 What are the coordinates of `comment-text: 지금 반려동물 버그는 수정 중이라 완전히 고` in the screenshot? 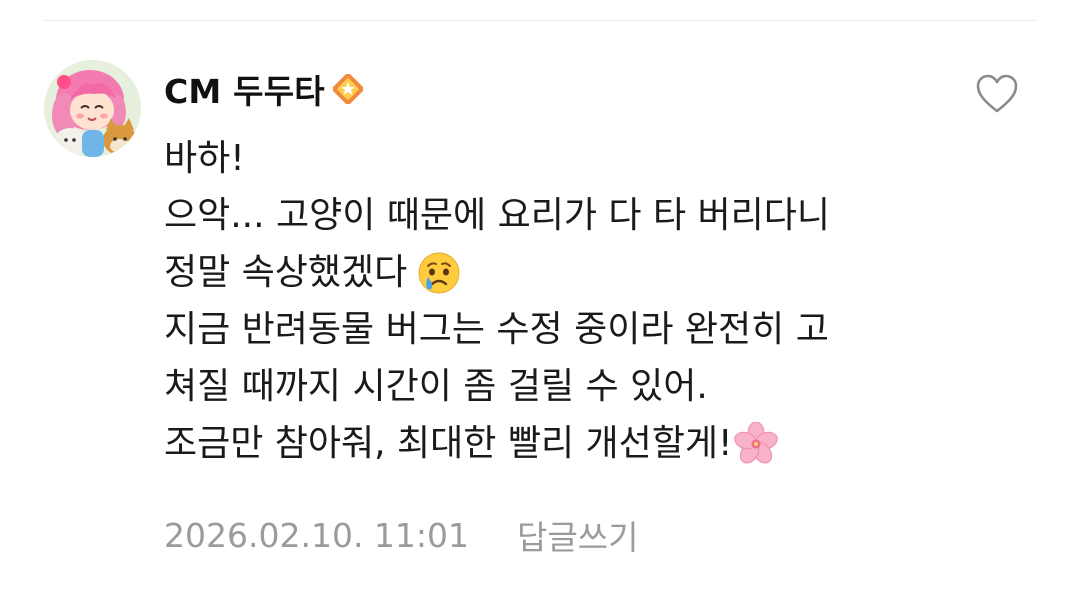 It's located at (496, 329).